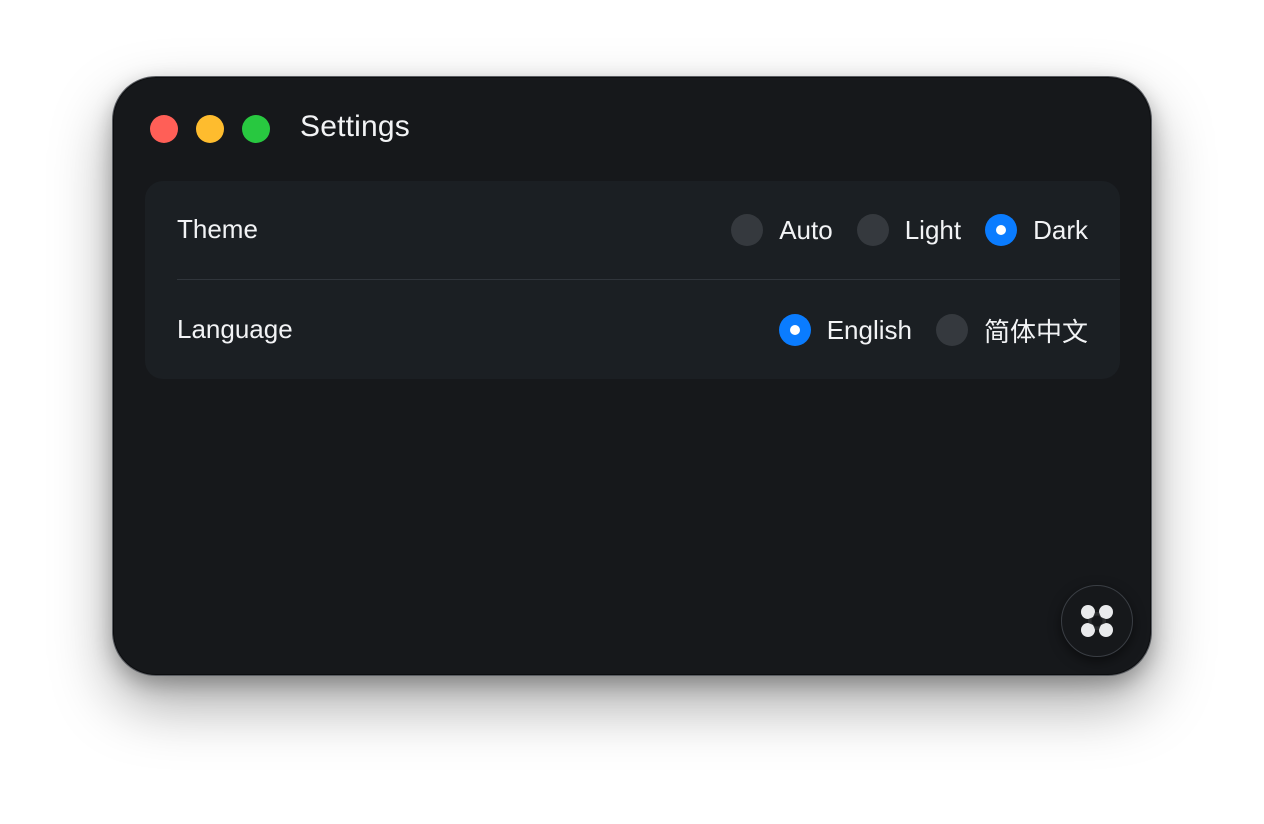 This screenshot has height=824, width=1264. I want to click on minimize-button, so click(210, 129).